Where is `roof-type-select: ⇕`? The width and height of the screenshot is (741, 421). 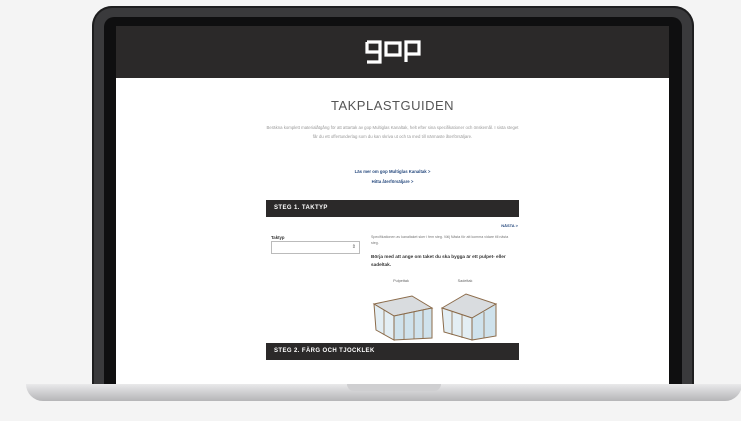 roof-type-select: ⇕ is located at coordinates (315, 247).